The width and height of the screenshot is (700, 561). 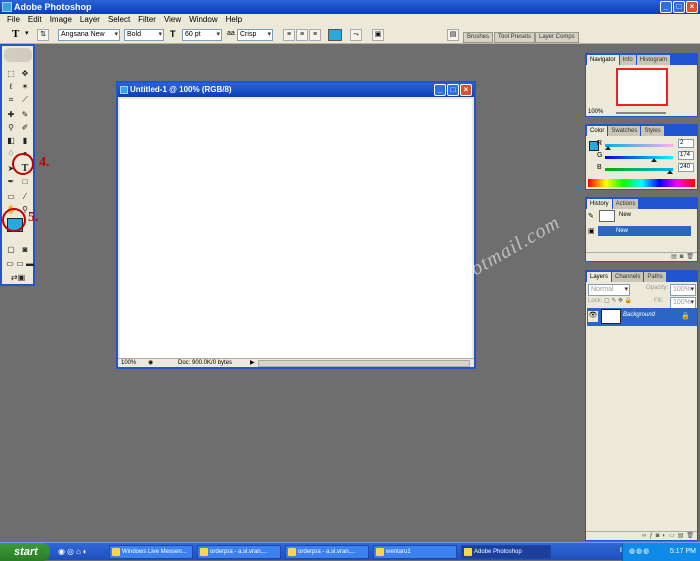 What do you see at coordinates (557, 37) in the screenshot?
I see `tab-layer-comps: Layer Comps` at bounding box center [557, 37].